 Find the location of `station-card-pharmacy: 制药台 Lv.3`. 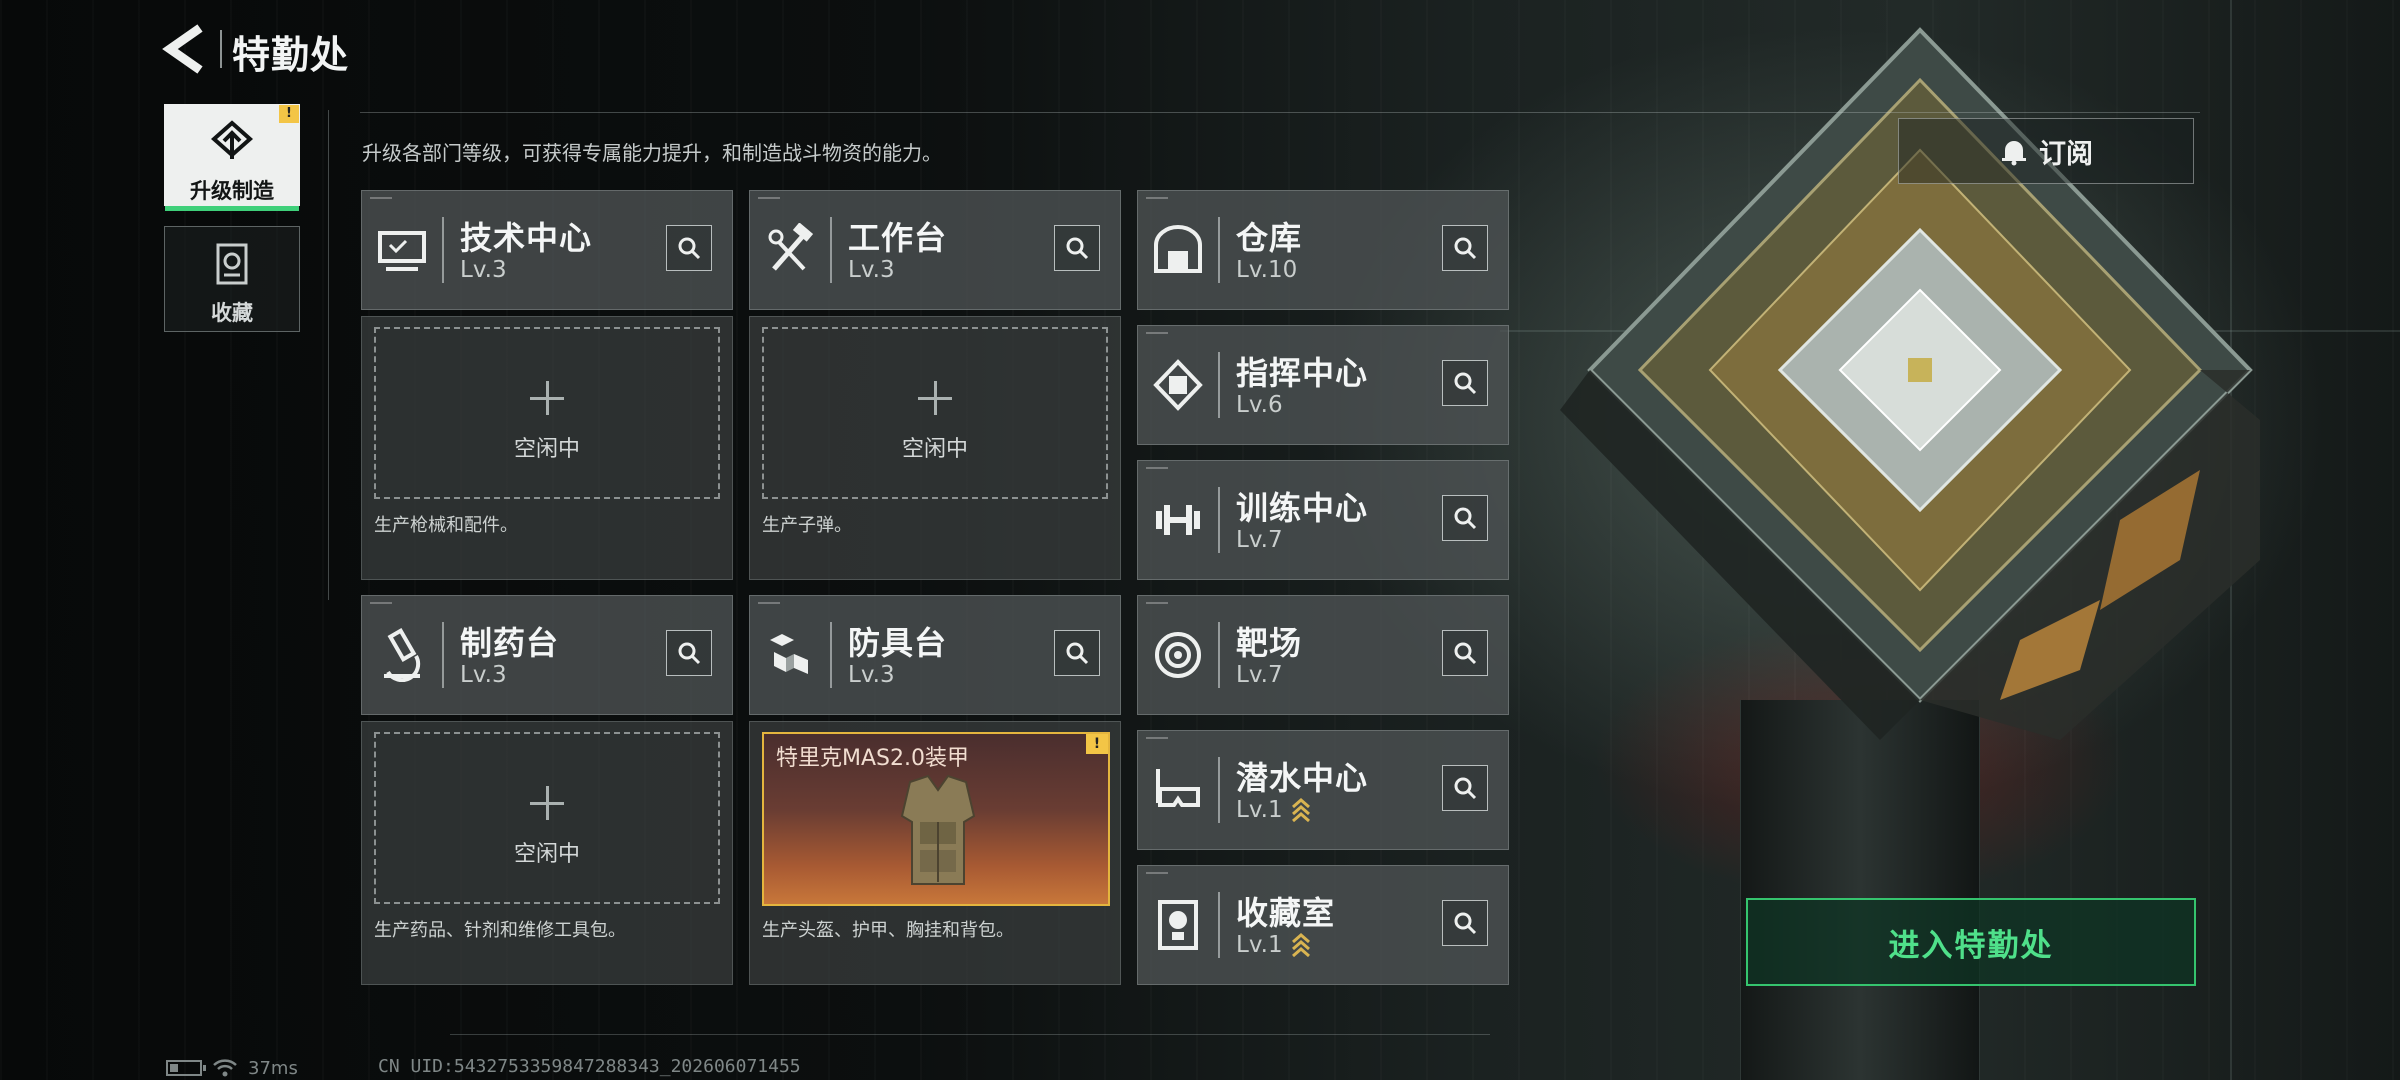

station-card-pharmacy: 制药台 Lv.3 is located at coordinates (547, 655).